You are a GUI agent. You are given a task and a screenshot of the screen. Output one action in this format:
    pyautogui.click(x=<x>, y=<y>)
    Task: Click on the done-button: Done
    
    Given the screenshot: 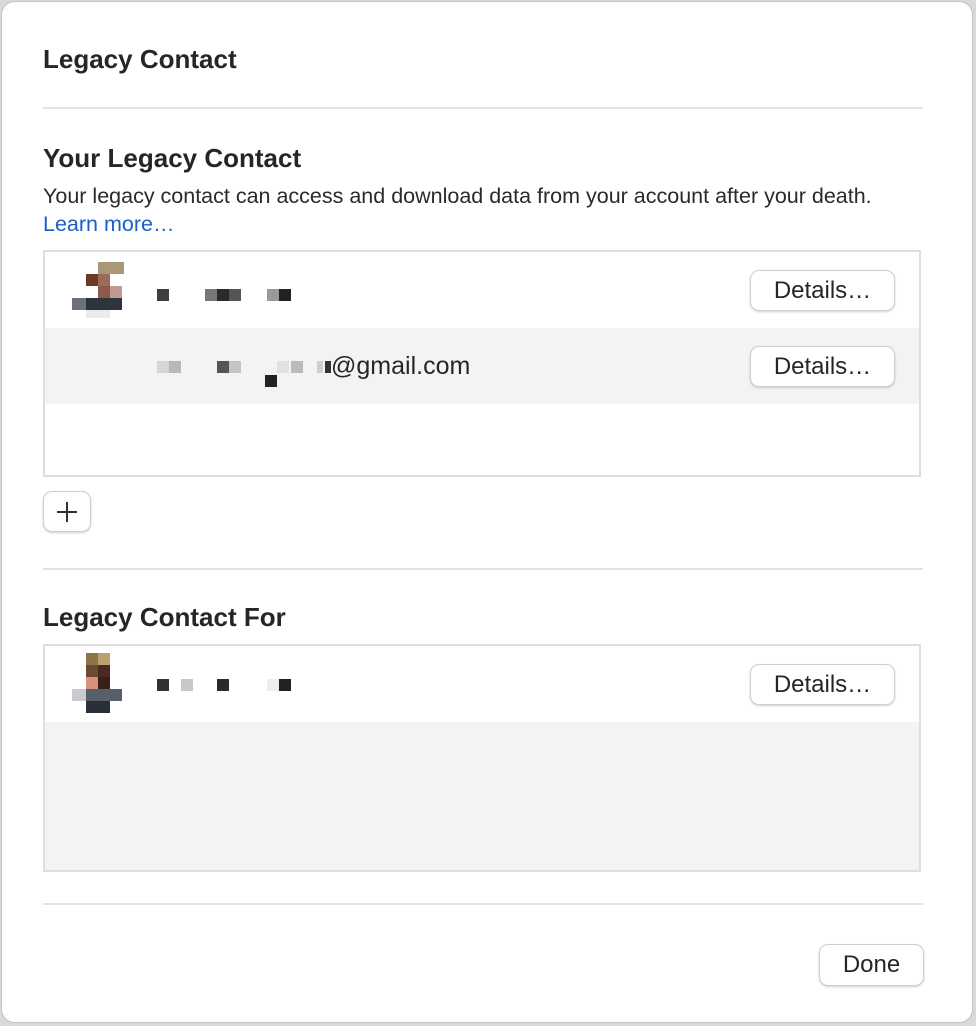 What is the action you would take?
    pyautogui.click(x=871, y=965)
    